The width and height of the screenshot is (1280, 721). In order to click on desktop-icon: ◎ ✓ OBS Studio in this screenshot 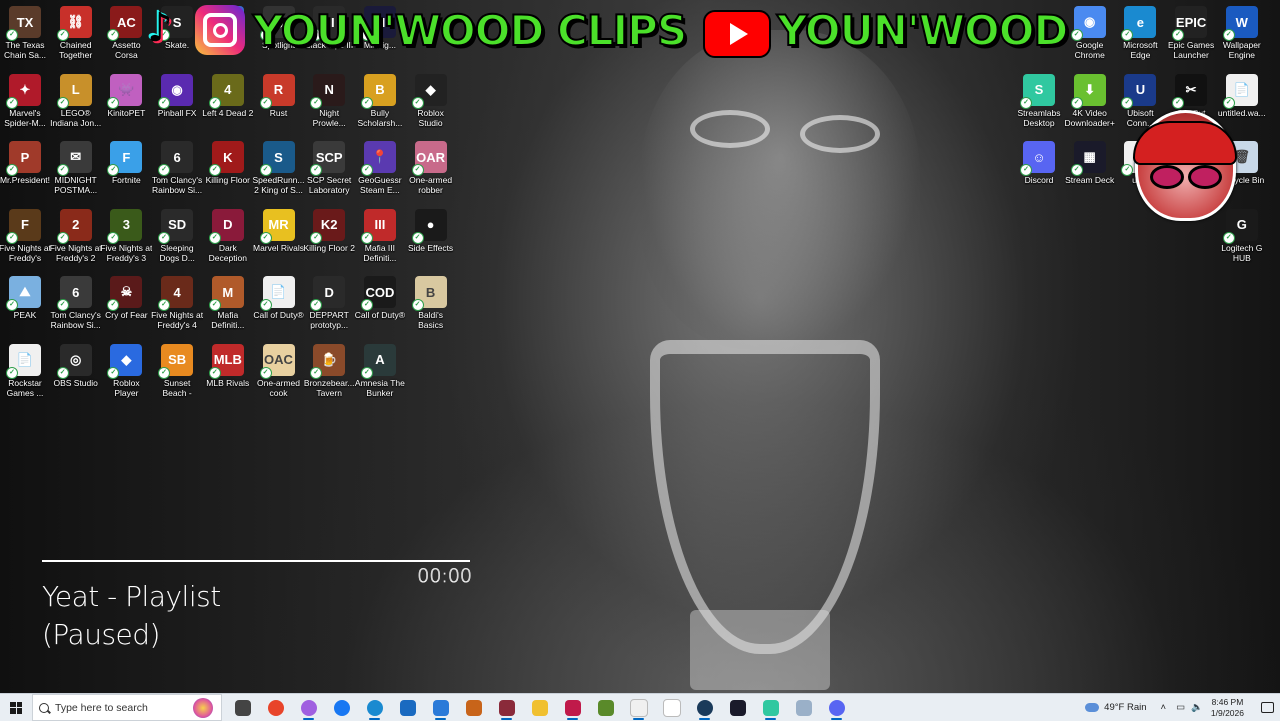, I will do `click(76, 364)`.